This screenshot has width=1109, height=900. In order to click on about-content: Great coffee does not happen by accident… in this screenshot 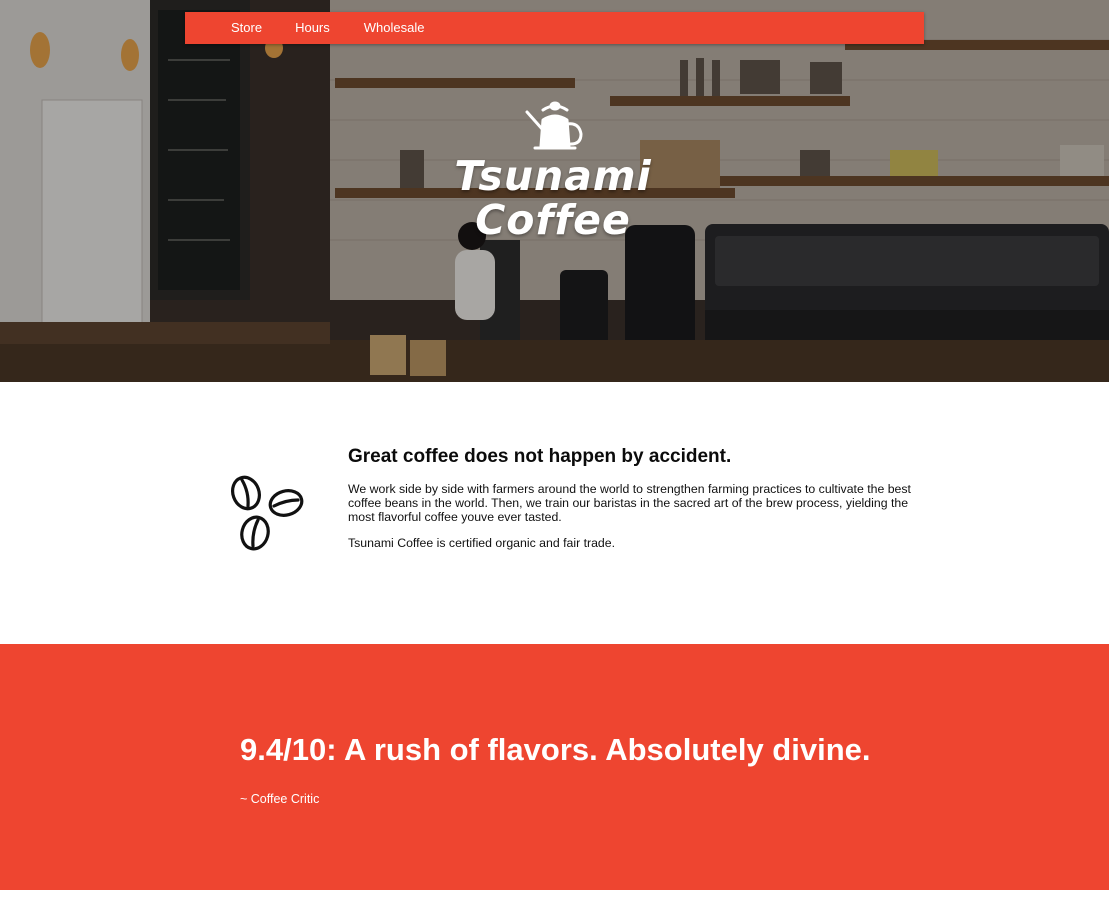, I will do `click(634, 504)`.